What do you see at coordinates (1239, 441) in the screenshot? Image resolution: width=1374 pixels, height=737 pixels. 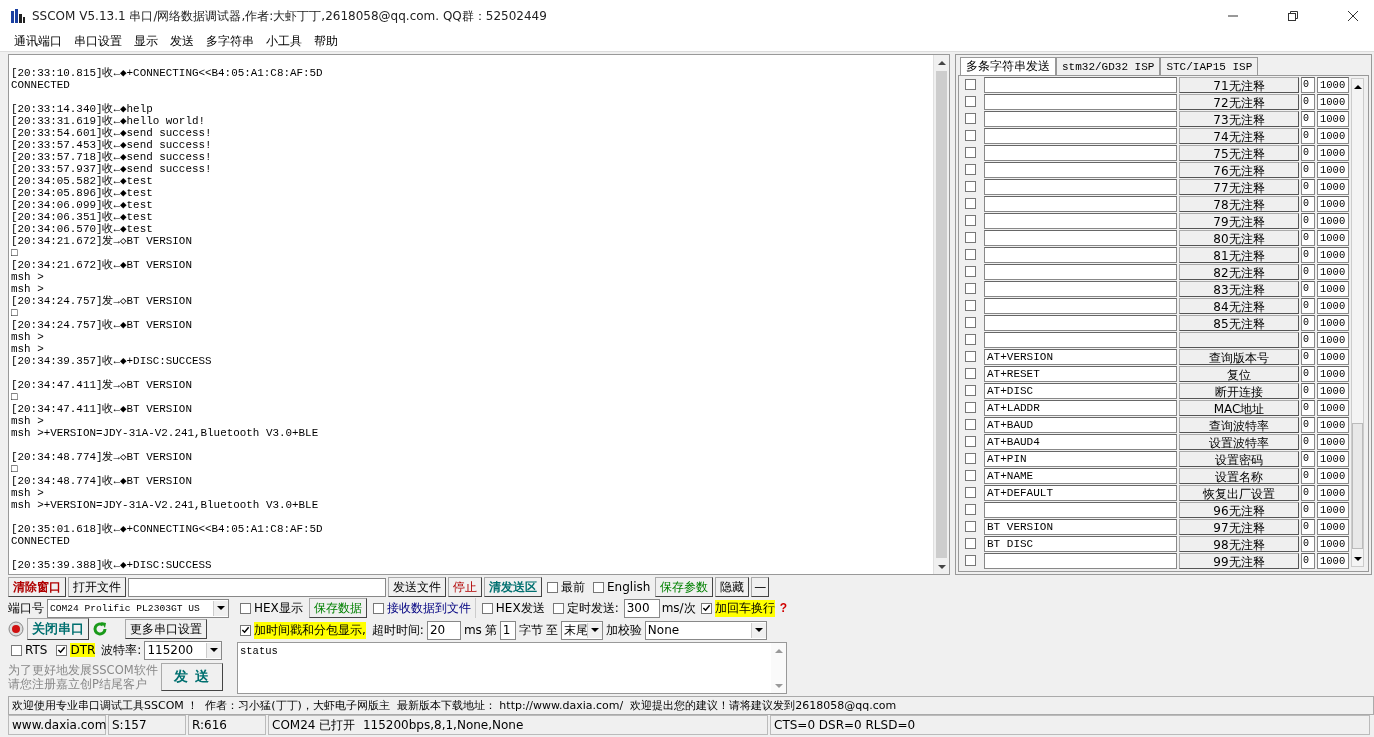 I see `send-string-button: 设置波特率` at bounding box center [1239, 441].